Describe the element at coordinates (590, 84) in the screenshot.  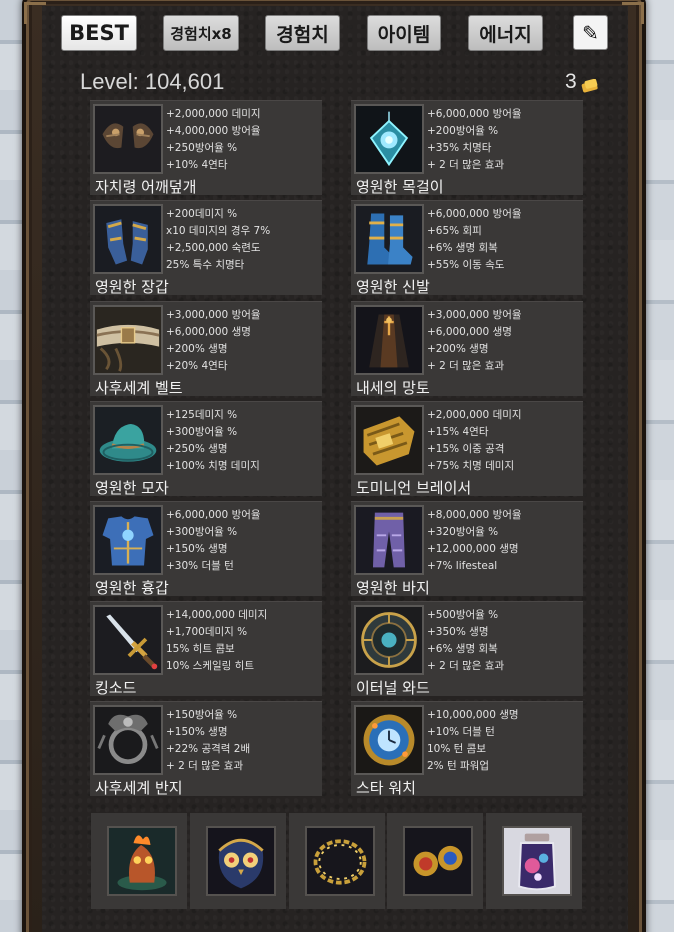
I see `scroll-coin-icon` at that location.